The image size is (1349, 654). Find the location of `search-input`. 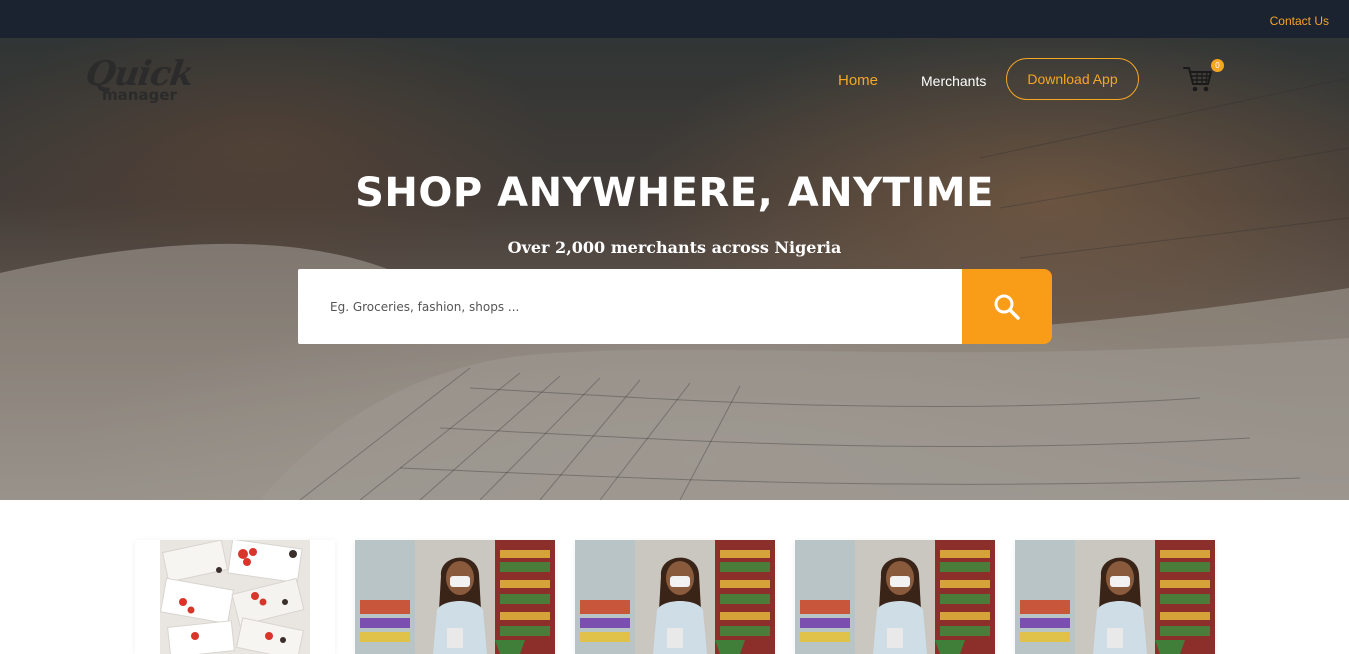

search-input is located at coordinates (630, 306).